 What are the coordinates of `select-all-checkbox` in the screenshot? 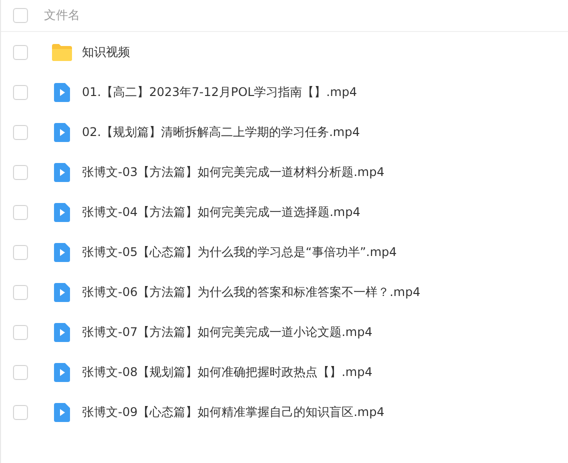 It's located at (20, 15).